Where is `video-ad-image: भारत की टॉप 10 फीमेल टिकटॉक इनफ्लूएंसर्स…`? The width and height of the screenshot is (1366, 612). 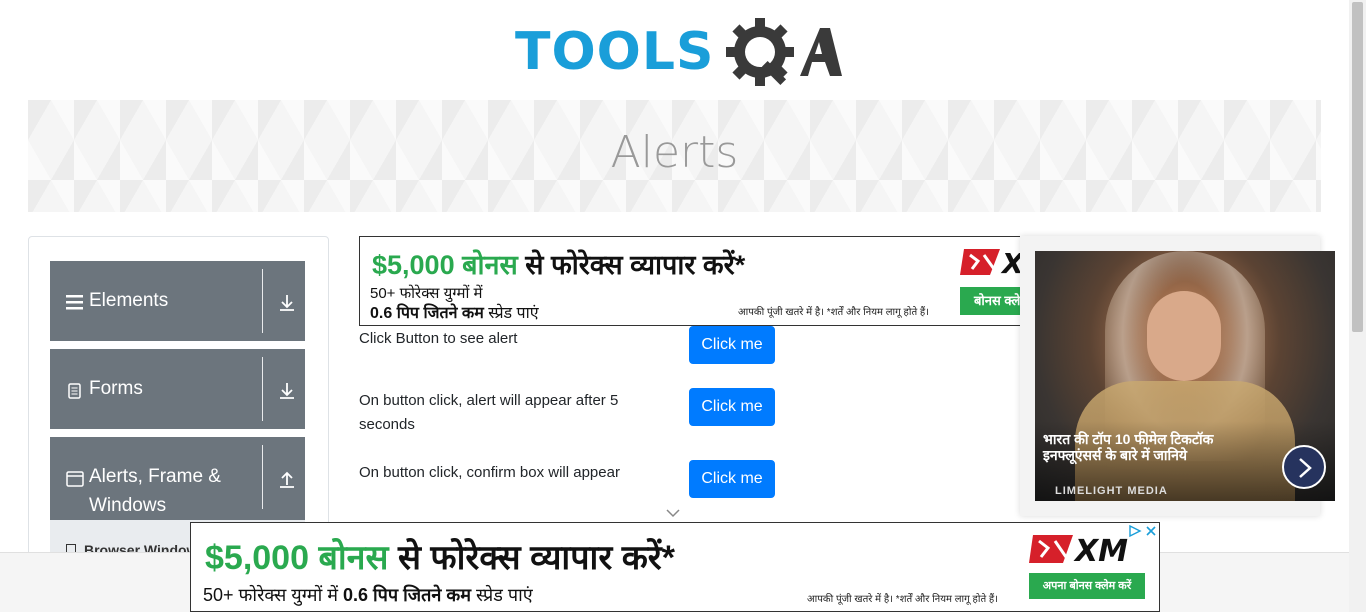 video-ad-image: भारत की टॉप 10 फीमेल टिकटॉक इनफ्लूएंसर्स… is located at coordinates (1185, 376).